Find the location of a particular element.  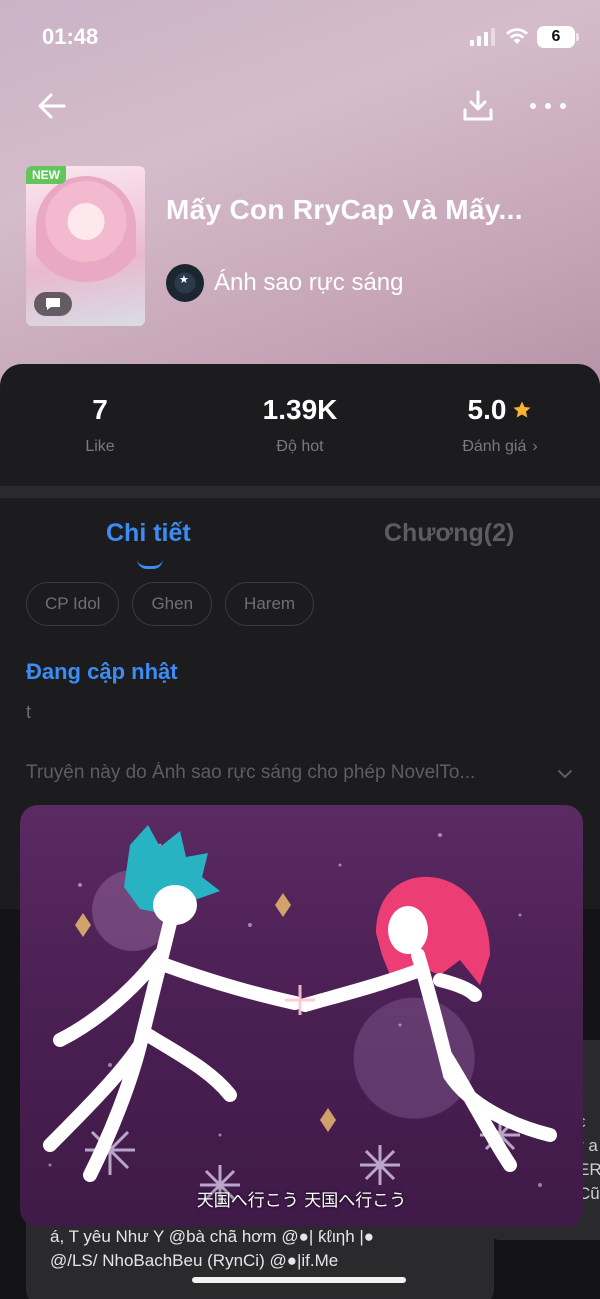

wifi-icon is located at coordinates (517, 36).